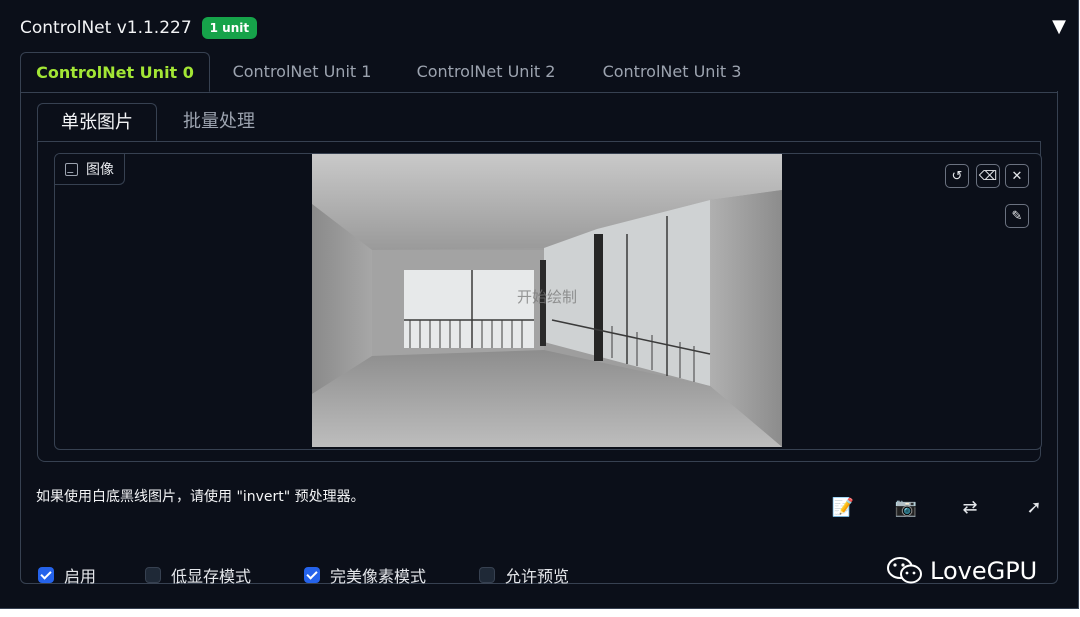 This screenshot has width=1080, height=617. What do you see at coordinates (984, 571) in the screenshot?
I see `watermark-text: LoveGPU` at bounding box center [984, 571].